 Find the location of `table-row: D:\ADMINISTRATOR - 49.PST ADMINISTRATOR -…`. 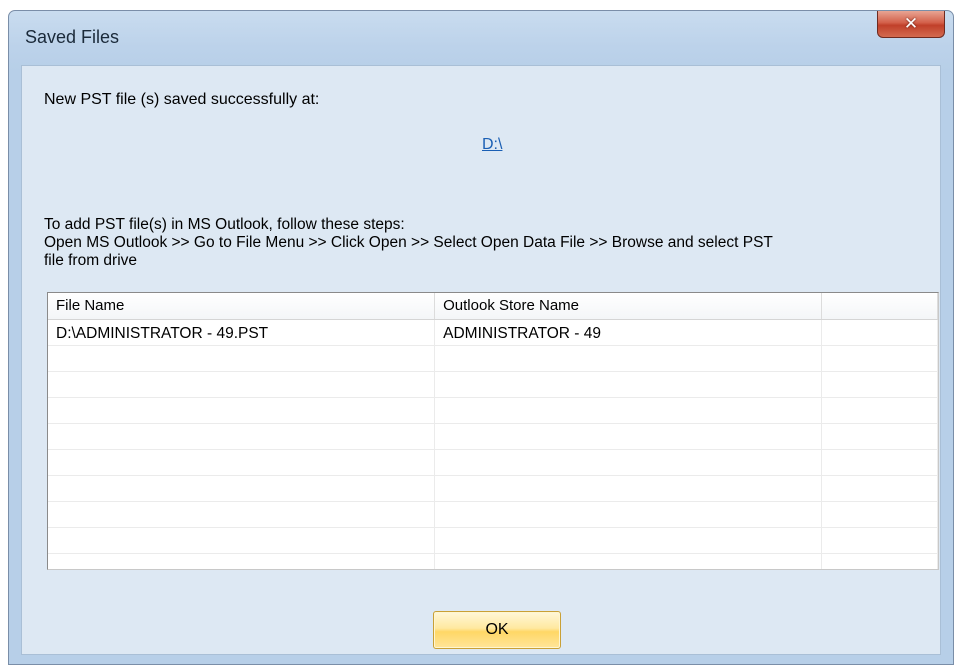

table-row: D:\ADMINISTRATOR - 49.PST ADMINISTRATOR -… is located at coordinates (493, 333).